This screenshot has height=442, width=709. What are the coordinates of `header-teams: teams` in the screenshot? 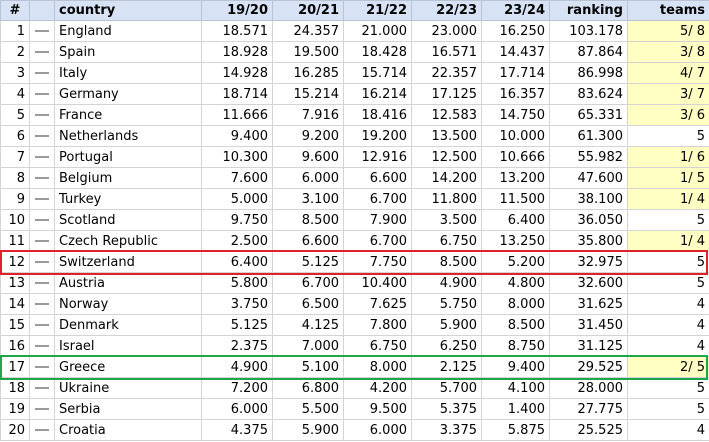 It's located at (668, 10).